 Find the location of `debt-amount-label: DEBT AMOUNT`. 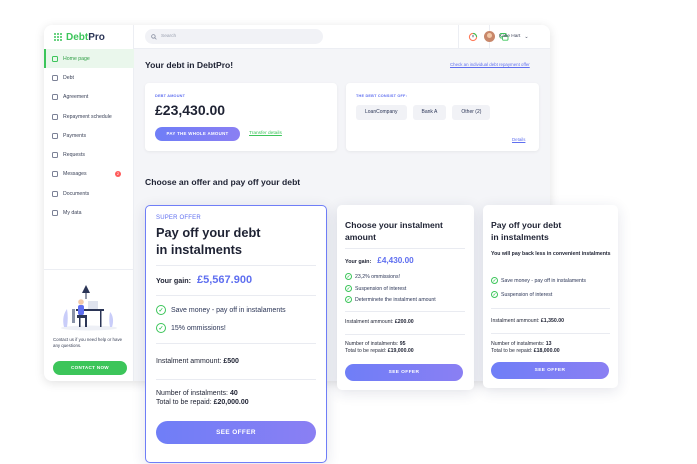

debt-amount-label: DEBT AMOUNT is located at coordinates (170, 96).